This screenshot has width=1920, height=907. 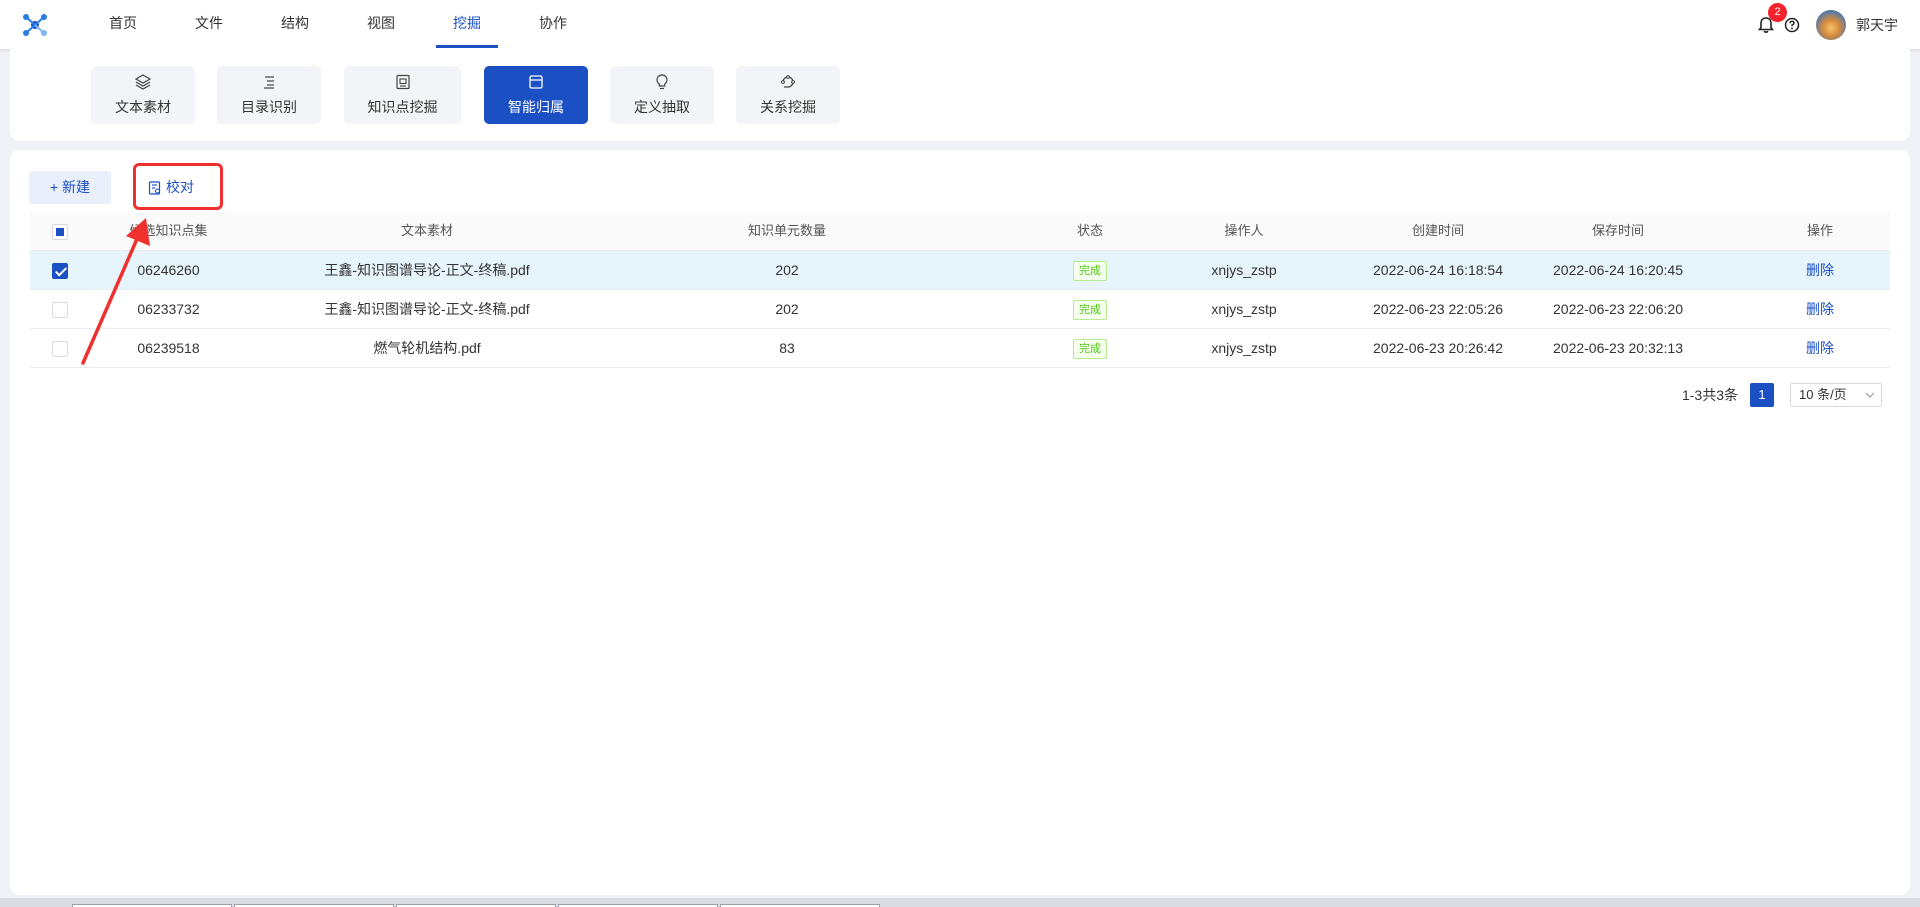 I want to click on column-header: 操作, so click(x=1819, y=230).